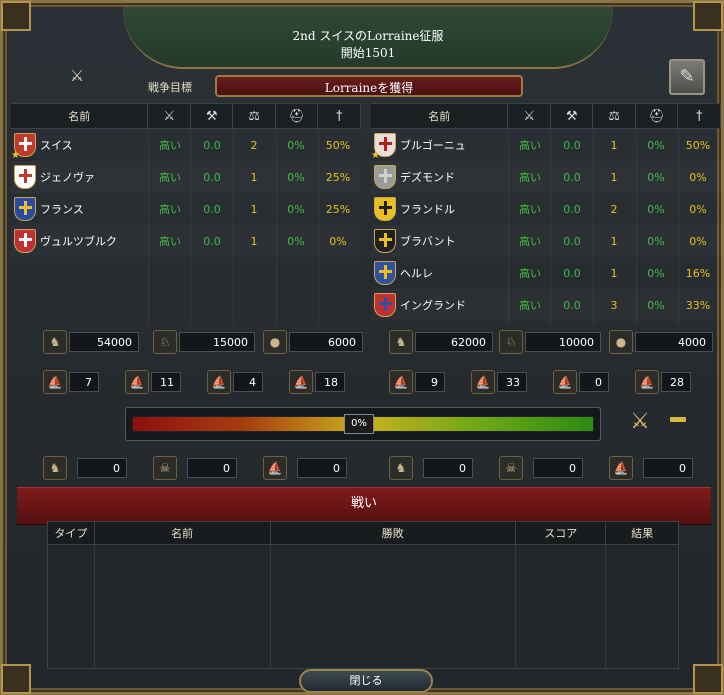 The height and width of the screenshot is (695, 724). I want to click on country-name-cell: ブラバント, so click(440, 241).